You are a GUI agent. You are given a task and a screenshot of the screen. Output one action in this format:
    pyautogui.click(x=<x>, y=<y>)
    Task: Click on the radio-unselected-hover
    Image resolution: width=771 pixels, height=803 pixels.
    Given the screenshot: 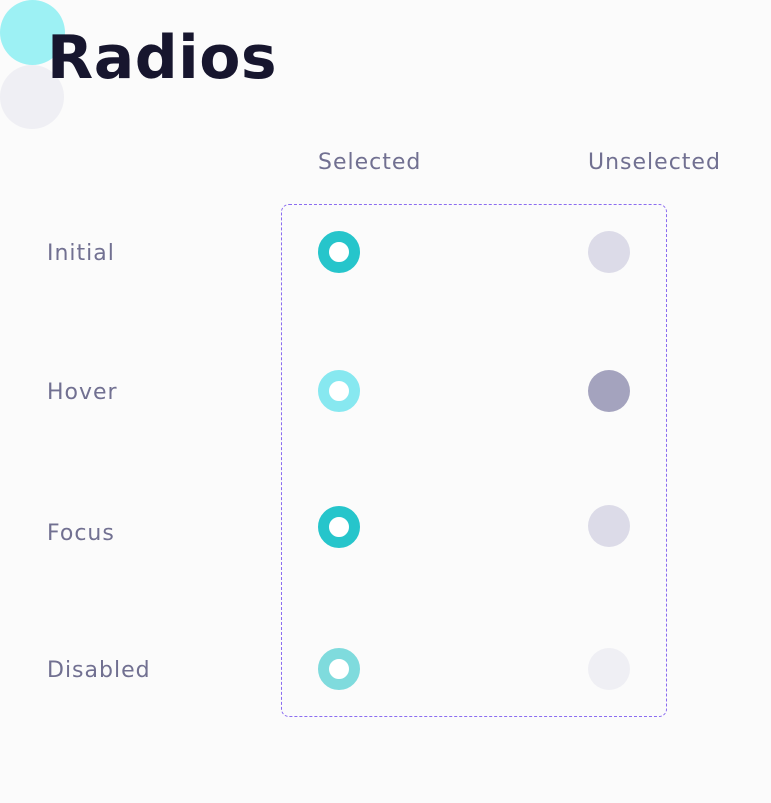 What is the action you would take?
    pyautogui.click(x=609, y=391)
    